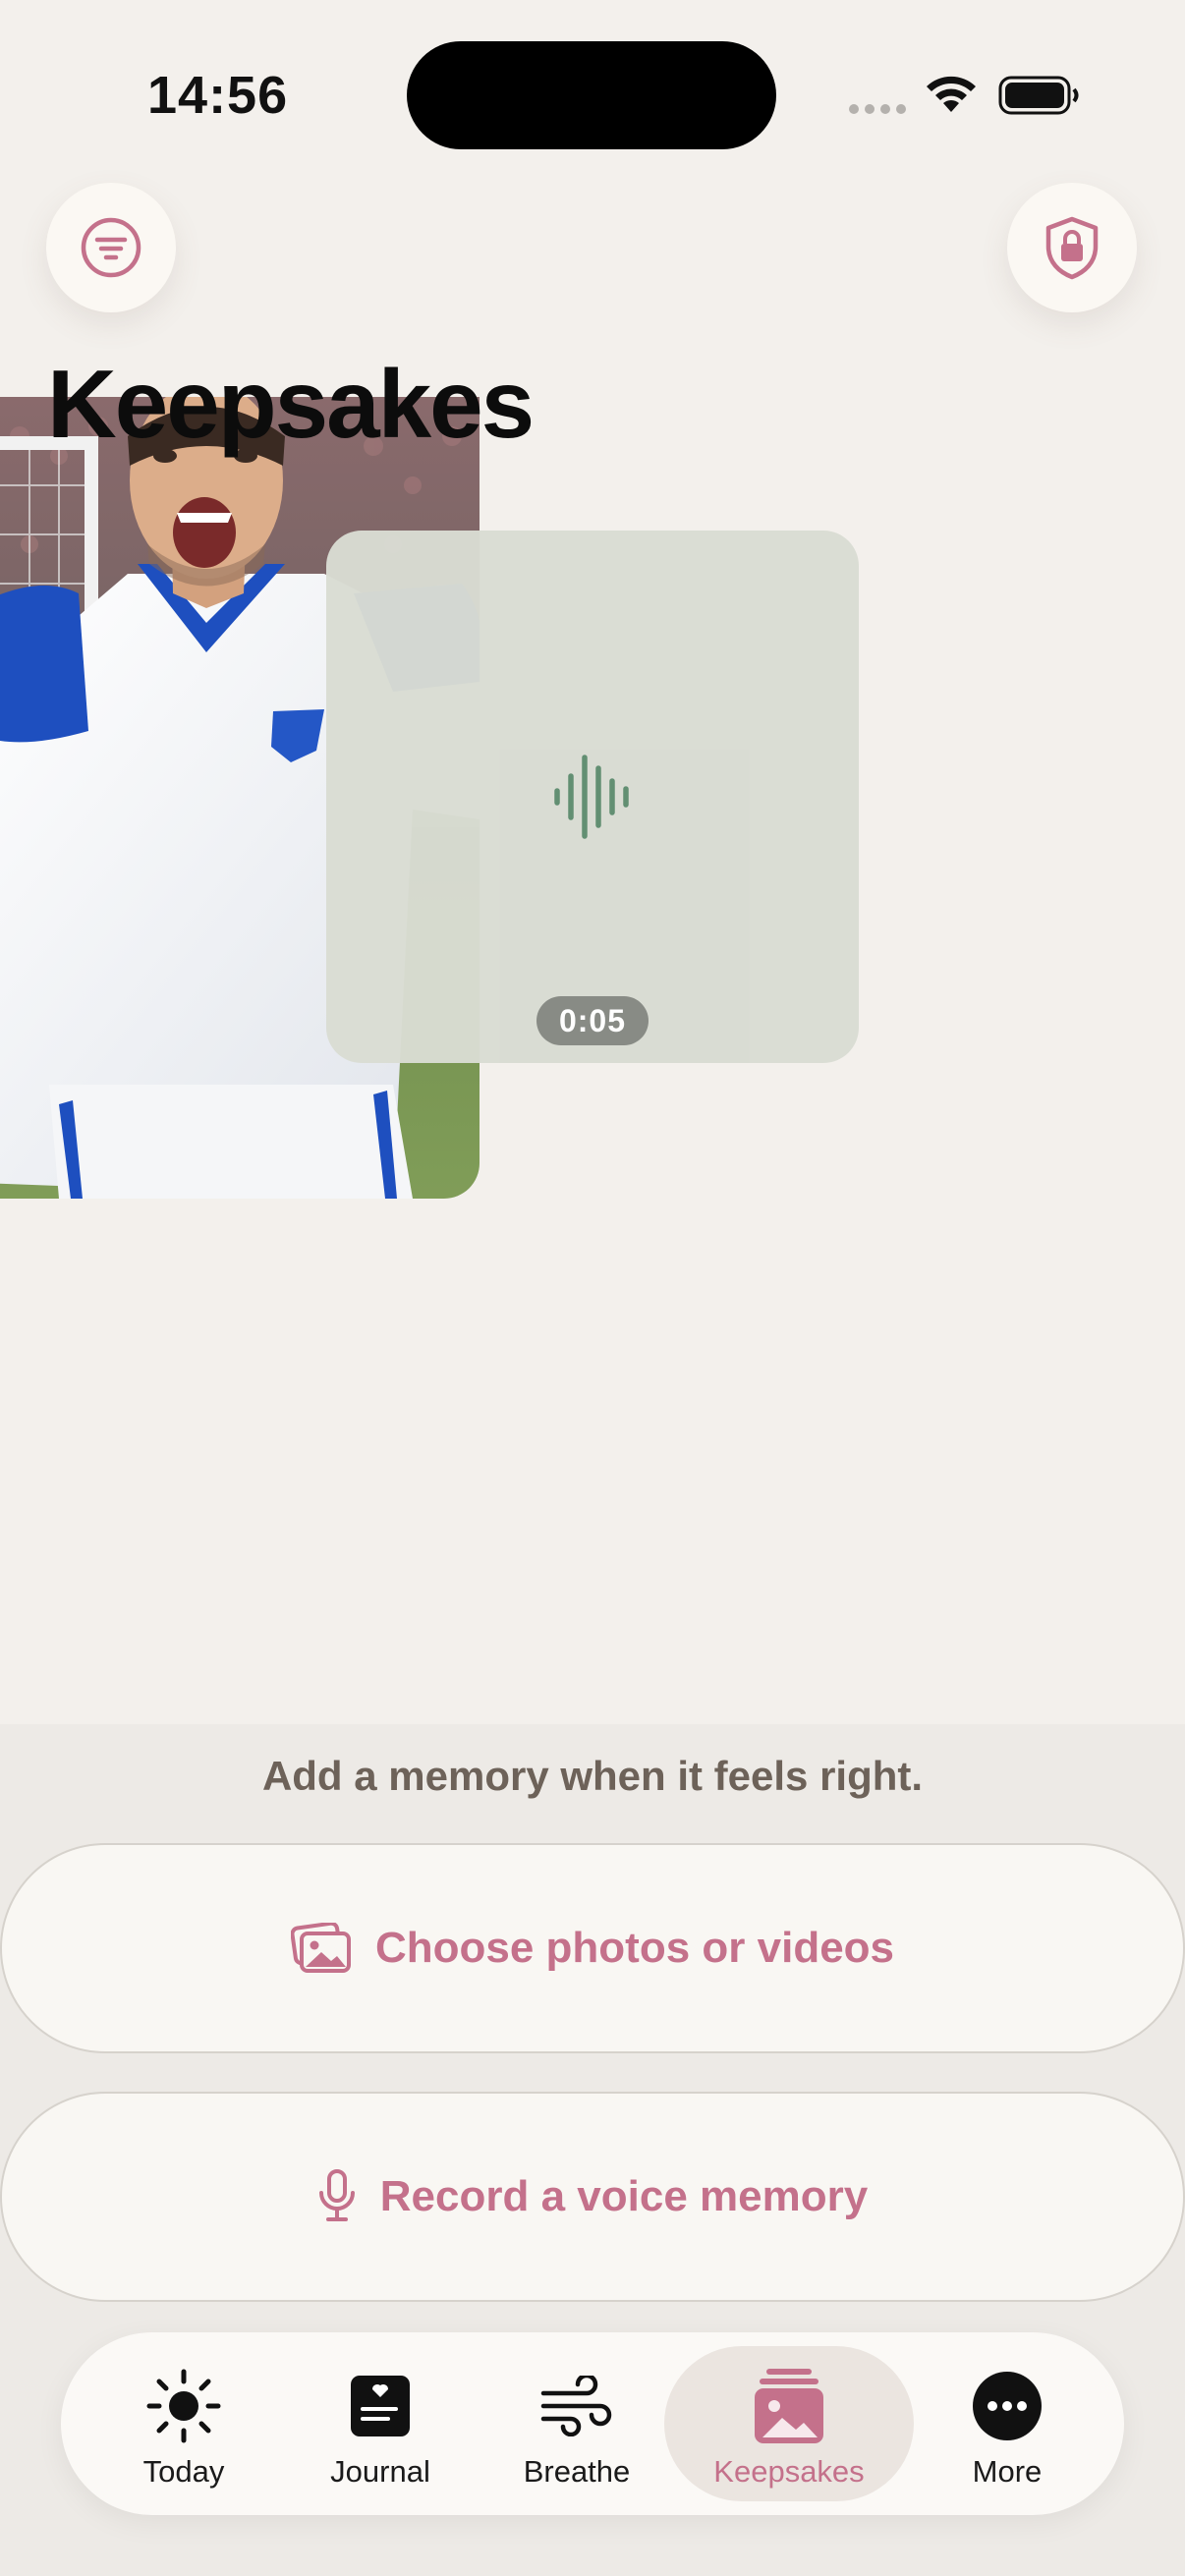  I want to click on choose-photos-label: Choose photos or videos, so click(635, 1948).